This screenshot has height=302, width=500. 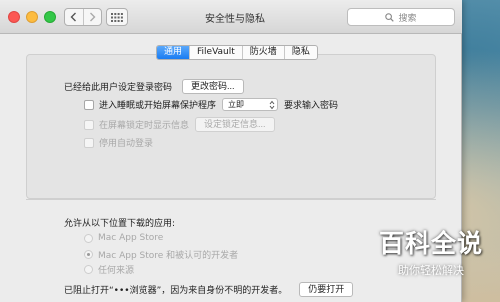 What do you see at coordinates (118, 88) in the screenshot?
I see `password-set-label: 已经给此用户设定登录密码` at bounding box center [118, 88].